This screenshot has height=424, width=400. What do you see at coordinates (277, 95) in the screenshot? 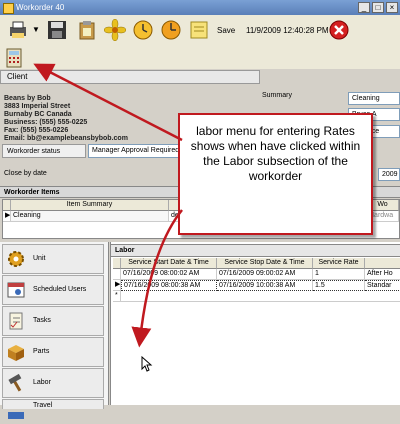
I see `summary-label: Summary` at bounding box center [277, 95].